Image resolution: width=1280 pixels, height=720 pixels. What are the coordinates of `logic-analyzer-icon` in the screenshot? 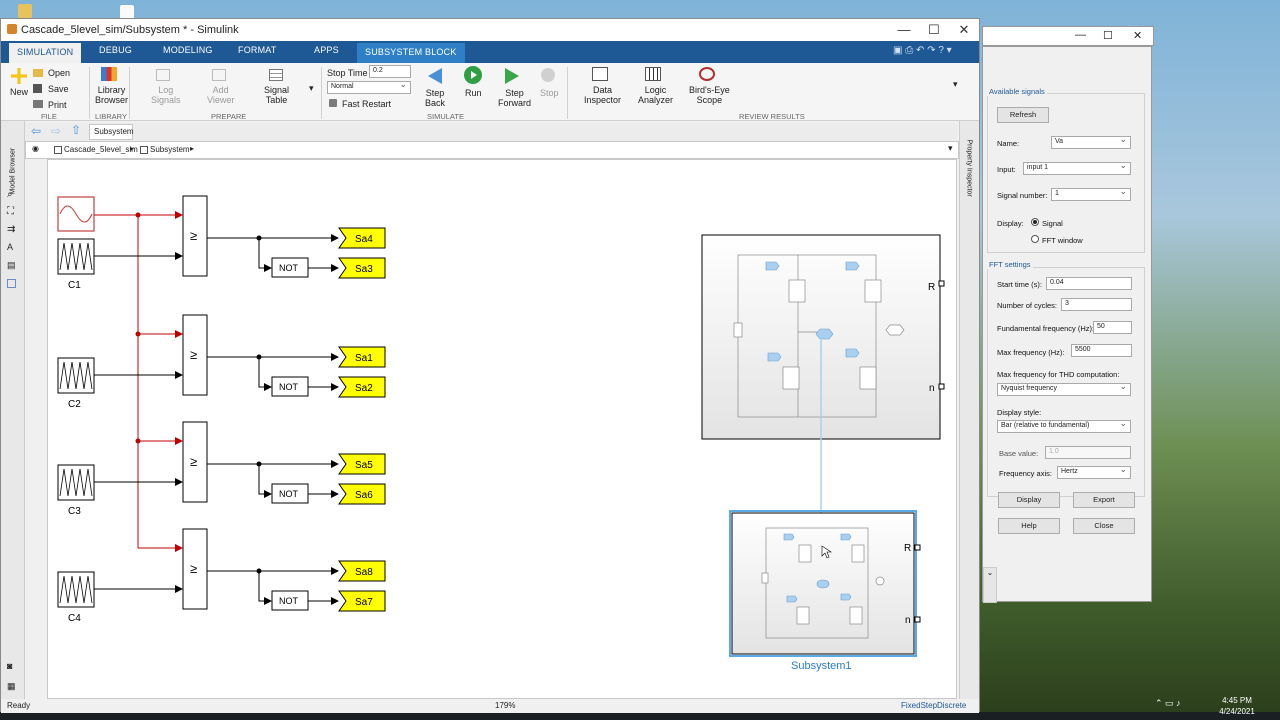 It's located at (653, 74).